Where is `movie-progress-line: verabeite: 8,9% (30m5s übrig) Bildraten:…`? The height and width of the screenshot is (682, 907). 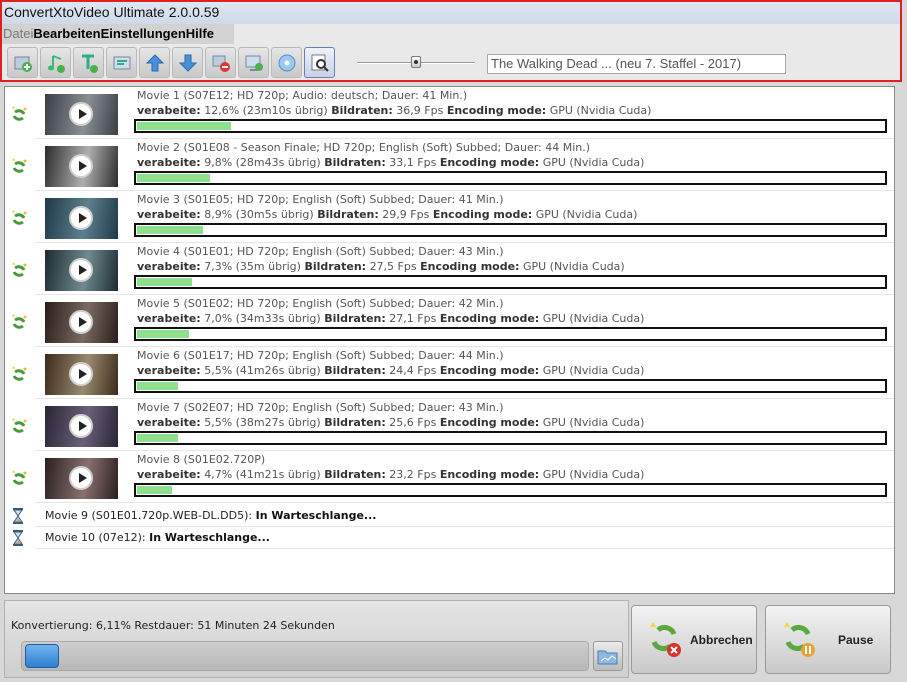 movie-progress-line: verabeite: 8,9% (30m5s übrig) Bildraten:… is located at coordinates (387, 214).